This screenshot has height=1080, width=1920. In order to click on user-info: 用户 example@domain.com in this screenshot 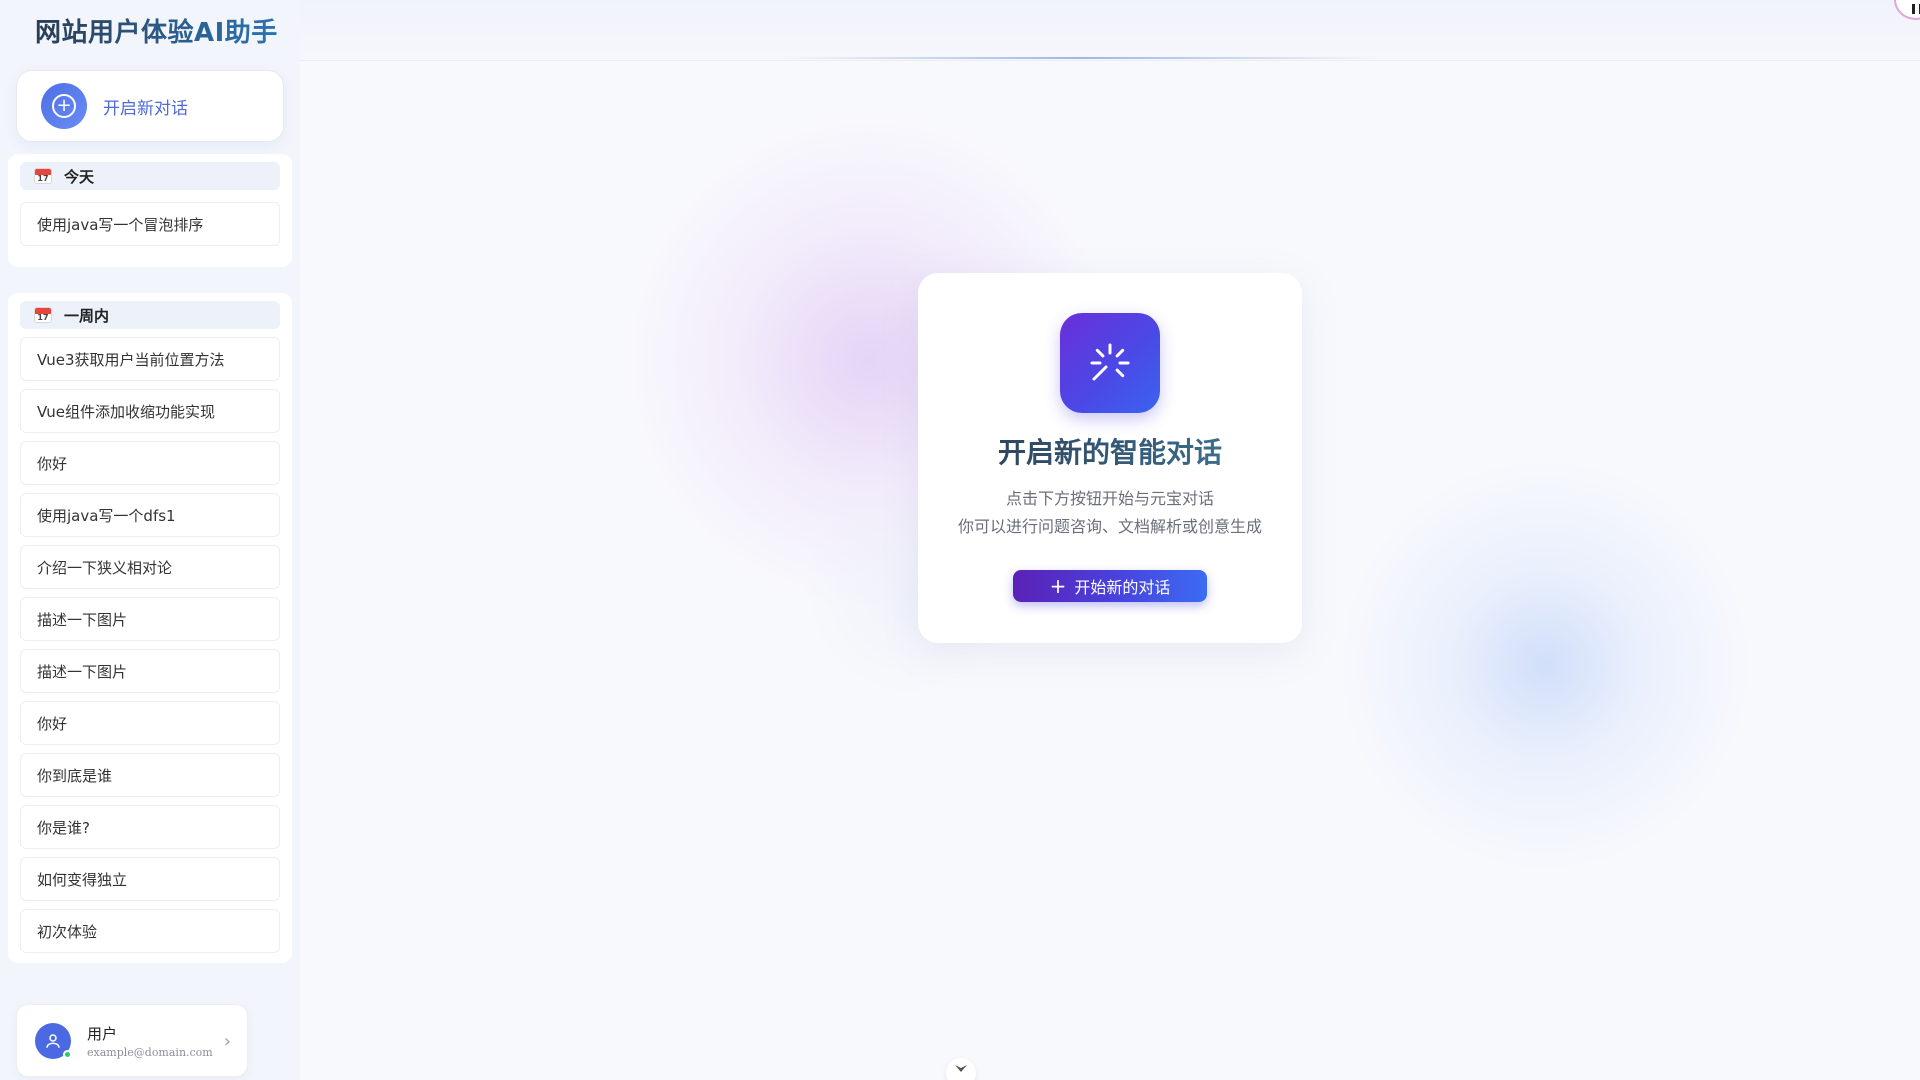, I will do `click(150, 1041)`.